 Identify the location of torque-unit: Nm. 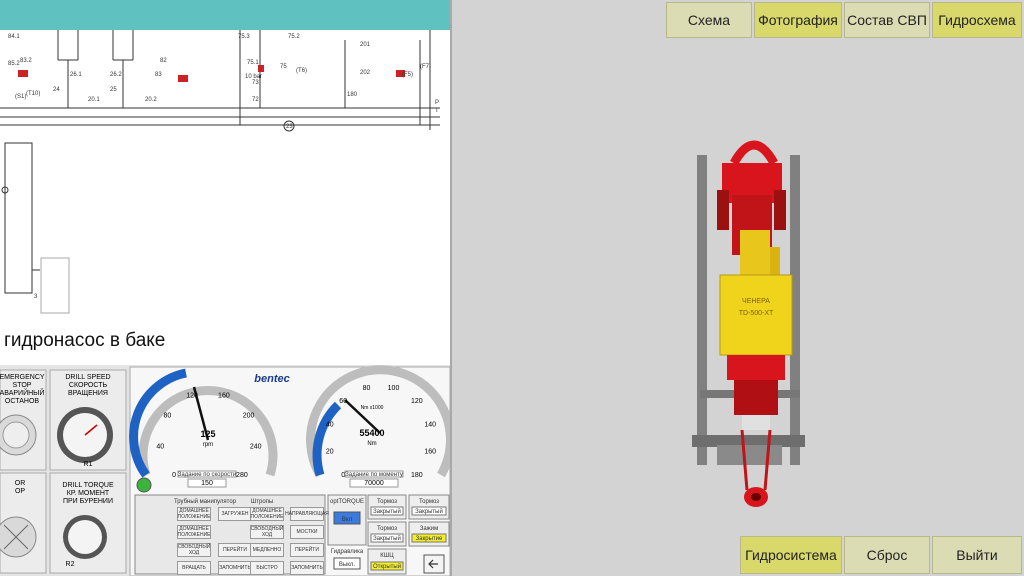
(371, 444).